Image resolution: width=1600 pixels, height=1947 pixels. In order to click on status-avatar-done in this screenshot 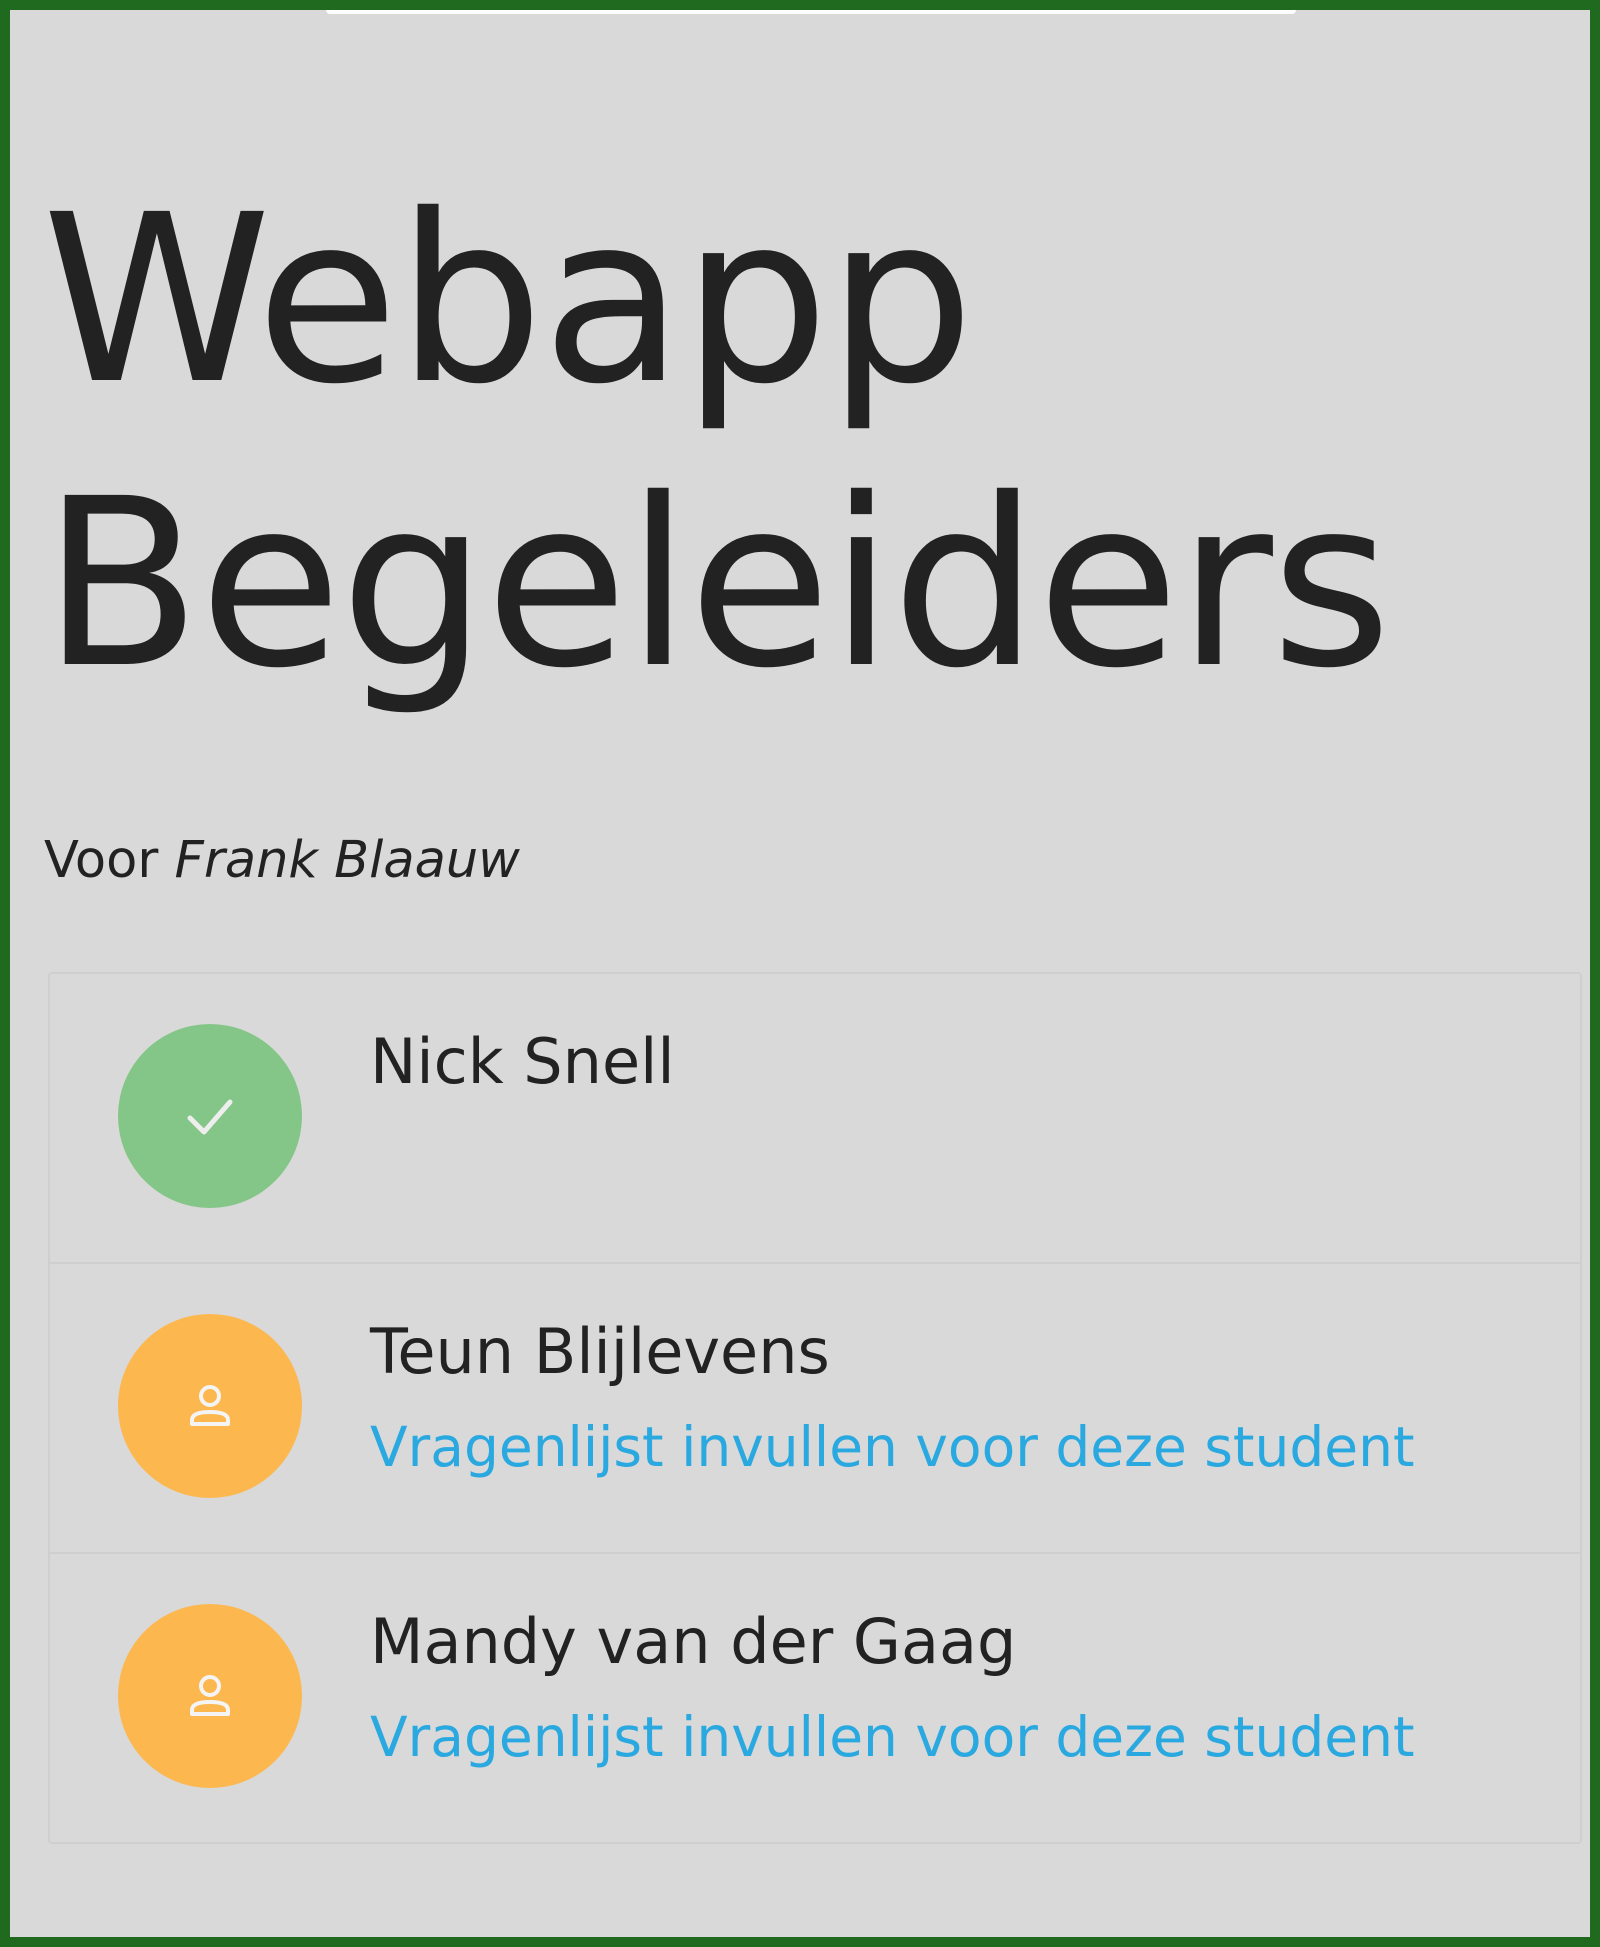, I will do `click(210, 1116)`.